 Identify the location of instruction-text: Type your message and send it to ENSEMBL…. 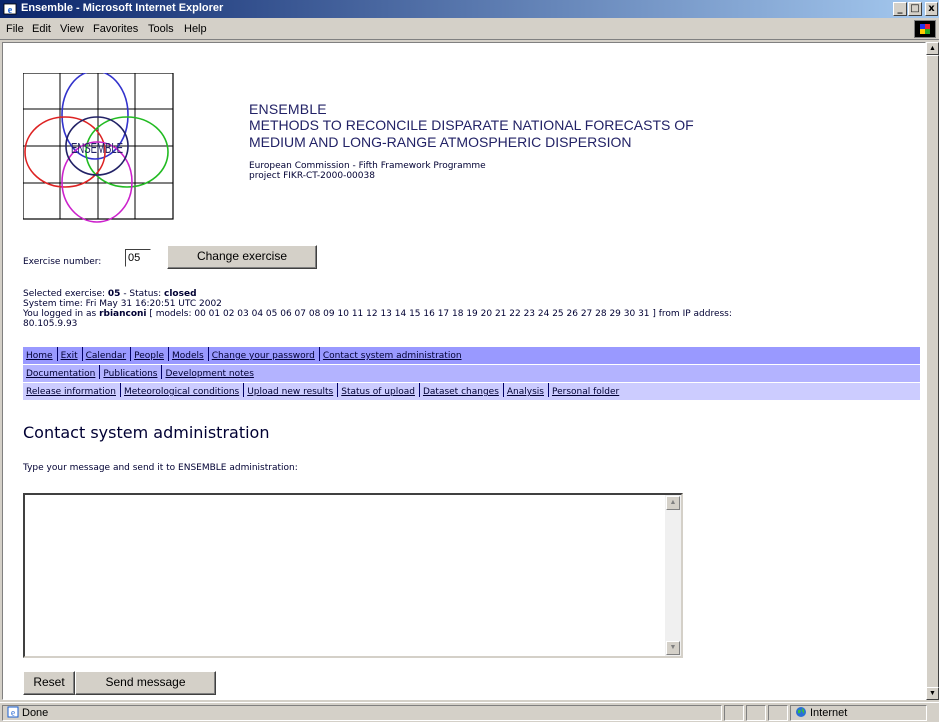
(160, 468).